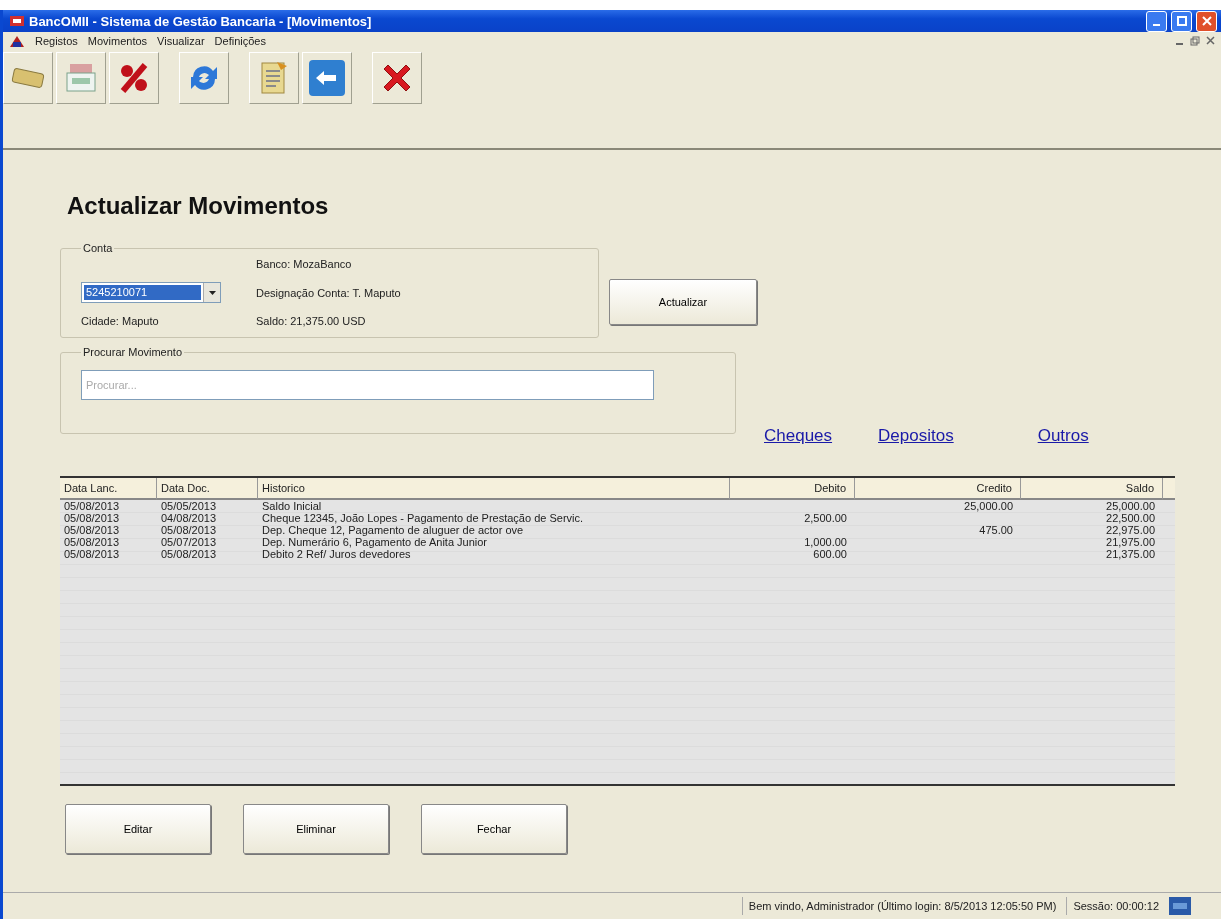 The width and height of the screenshot is (1221, 919). What do you see at coordinates (825, 542) in the screenshot?
I see `table-cell-text: 1,000.00` at bounding box center [825, 542].